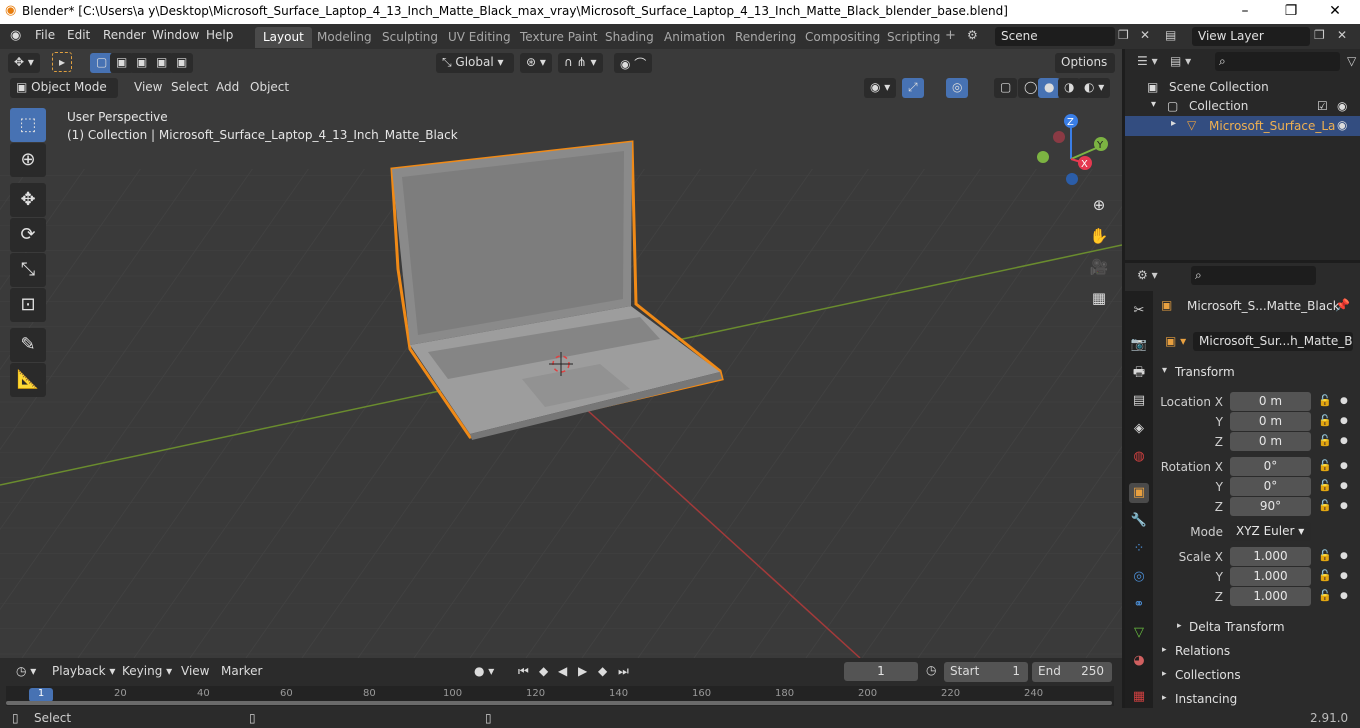  I want to click on output-tab-icon: 🖶, so click(1139, 373).